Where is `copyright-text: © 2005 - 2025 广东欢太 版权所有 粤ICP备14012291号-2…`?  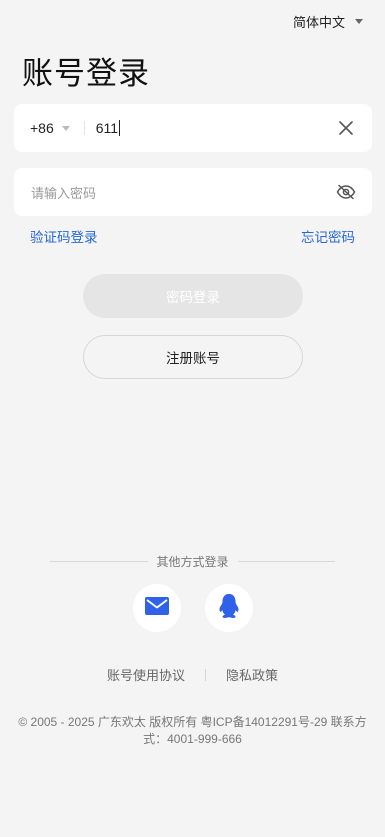
copyright-text: © 2005 - 2025 广东欢太 版权所有 粤ICP备14012291号-2… is located at coordinates (192, 730).